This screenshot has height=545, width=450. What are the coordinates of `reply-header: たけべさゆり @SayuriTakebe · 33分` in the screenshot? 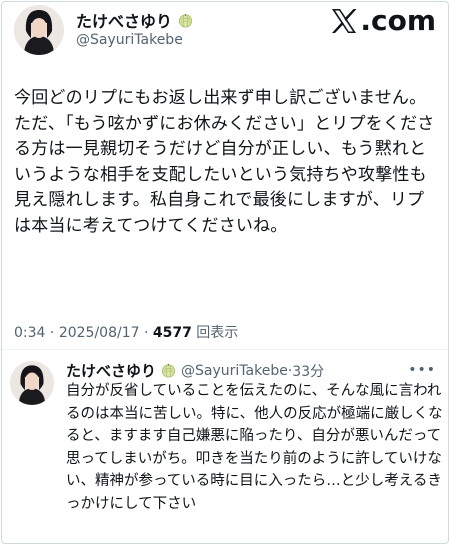 It's located at (252, 370).